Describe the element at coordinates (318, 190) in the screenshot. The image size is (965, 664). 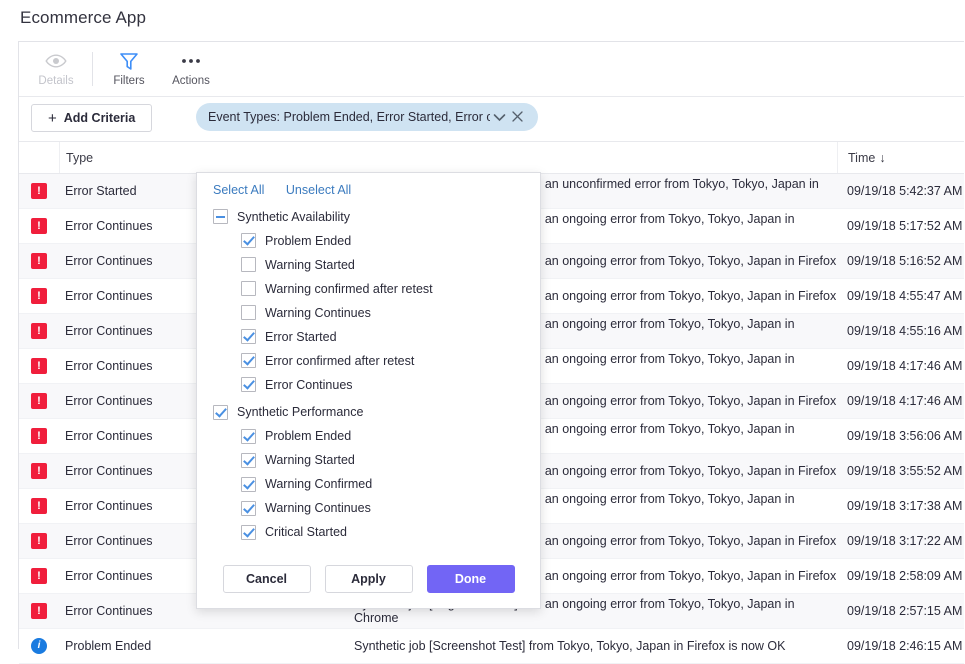
I see `unselect-all-link: Unselect All` at that location.